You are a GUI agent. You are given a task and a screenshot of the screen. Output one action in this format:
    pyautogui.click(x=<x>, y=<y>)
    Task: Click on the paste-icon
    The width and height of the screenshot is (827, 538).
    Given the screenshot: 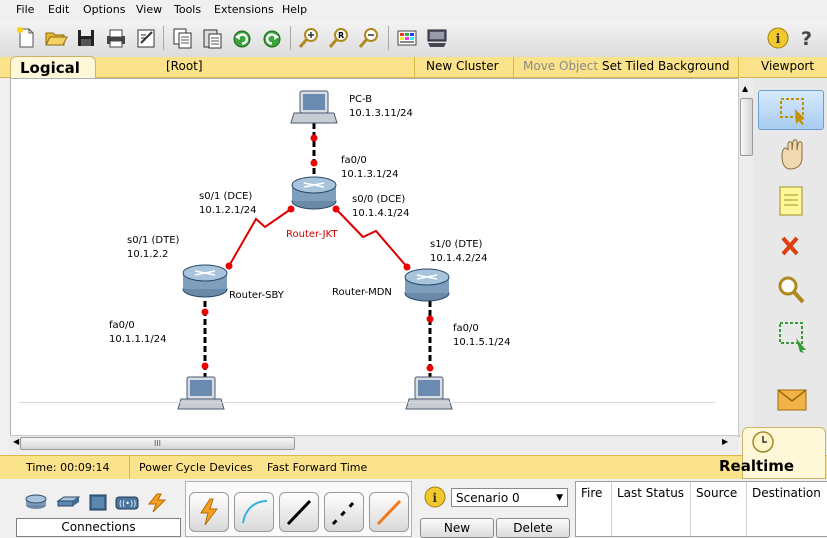 What is the action you would take?
    pyautogui.click(x=212, y=38)
    